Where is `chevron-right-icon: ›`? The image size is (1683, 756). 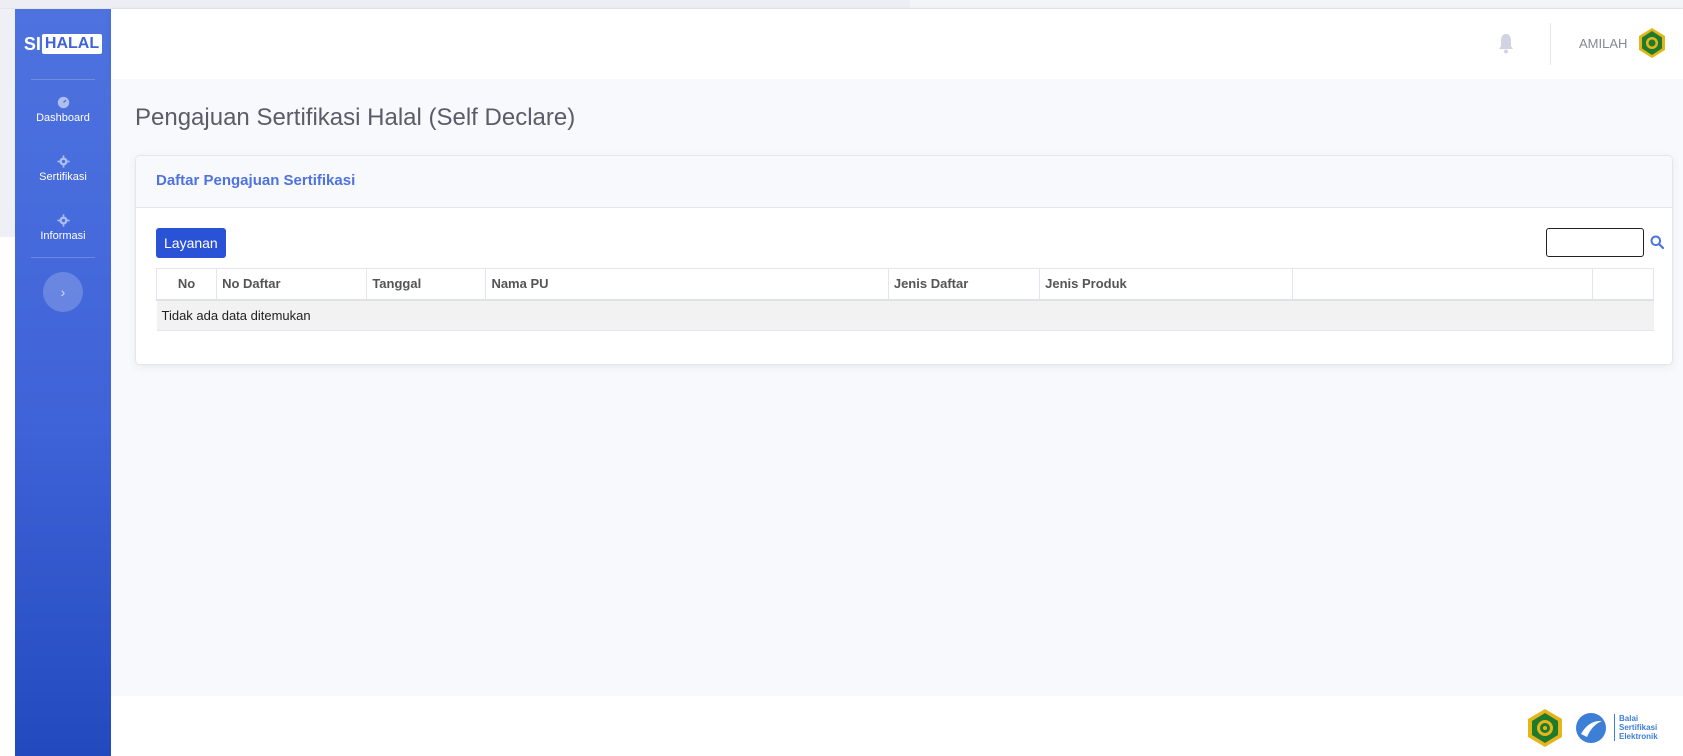
chevron-right-icon: › is located at coordinates (63, 292).